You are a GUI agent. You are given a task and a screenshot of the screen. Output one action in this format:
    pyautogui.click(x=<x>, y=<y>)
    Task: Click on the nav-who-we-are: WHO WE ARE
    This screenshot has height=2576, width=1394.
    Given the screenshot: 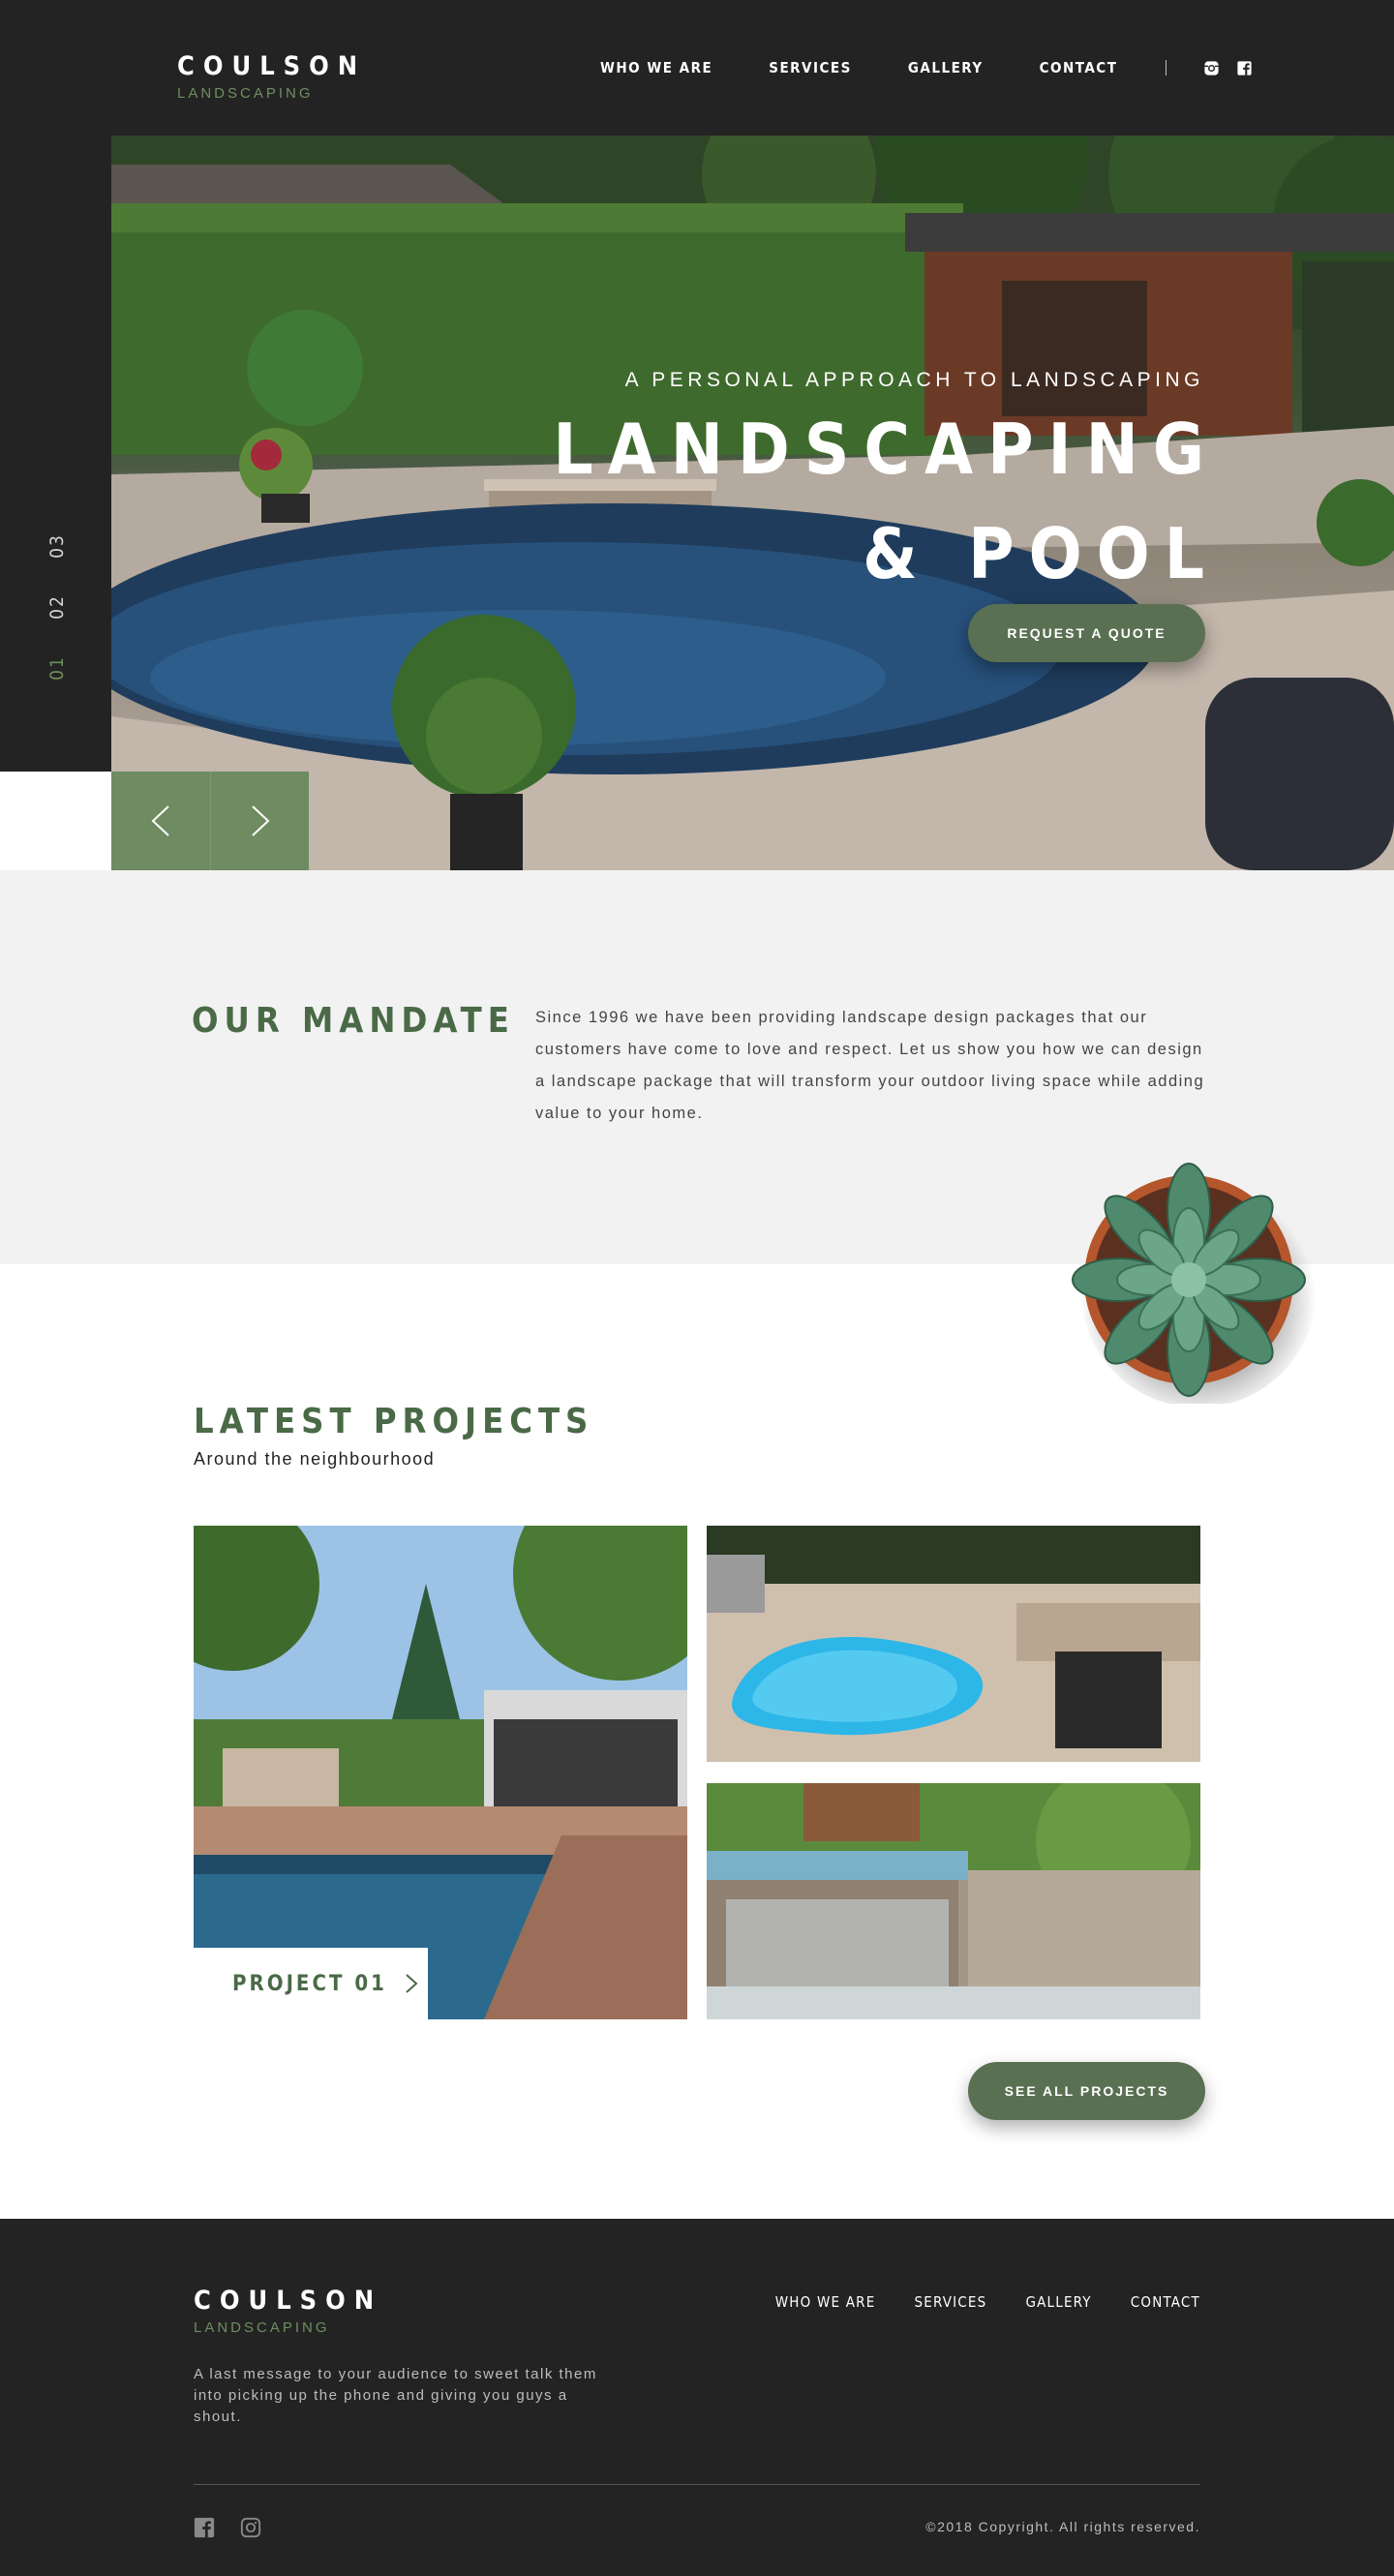 What is the action you would take?
    pyautogui.click(x=656, y=67)
    